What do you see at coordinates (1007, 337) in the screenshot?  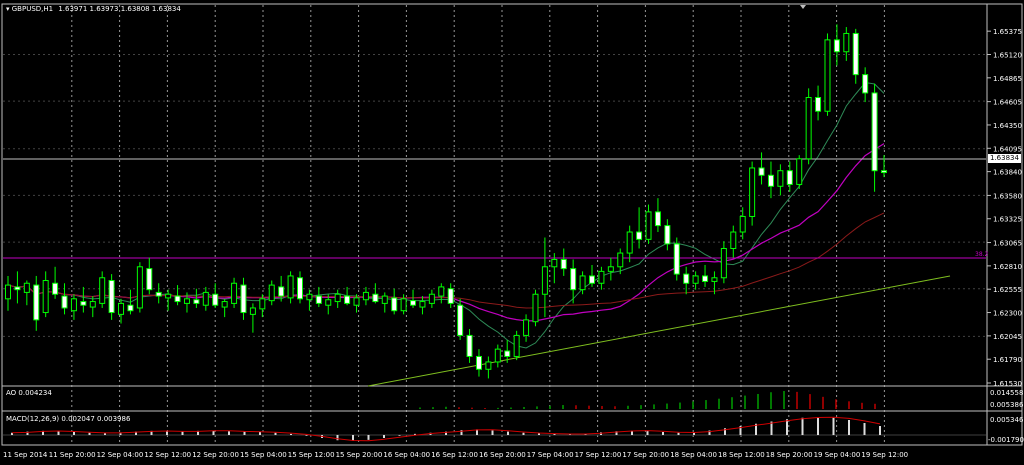 I see `price-tick-label: 1.62045` at bounding box center [1007, 337].